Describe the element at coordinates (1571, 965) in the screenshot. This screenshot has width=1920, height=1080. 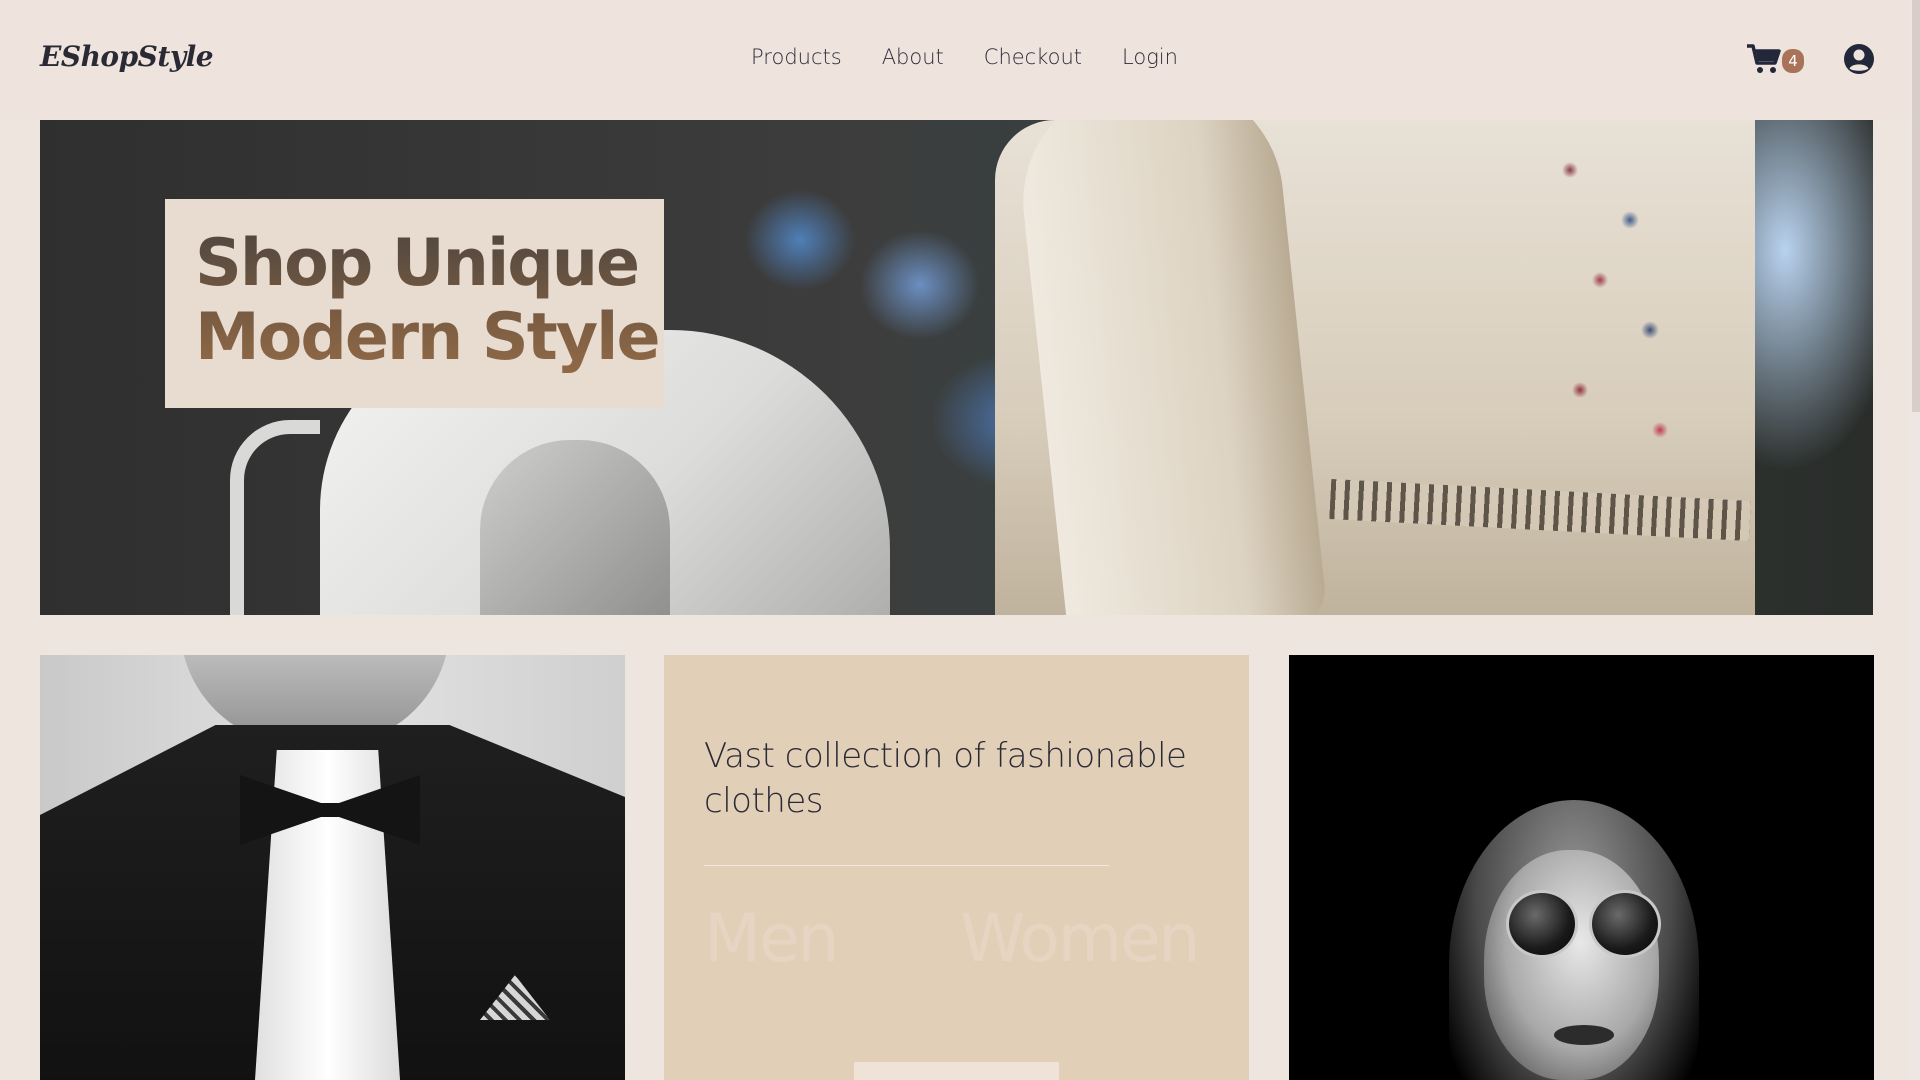
I see `women-photo-face` at that location.